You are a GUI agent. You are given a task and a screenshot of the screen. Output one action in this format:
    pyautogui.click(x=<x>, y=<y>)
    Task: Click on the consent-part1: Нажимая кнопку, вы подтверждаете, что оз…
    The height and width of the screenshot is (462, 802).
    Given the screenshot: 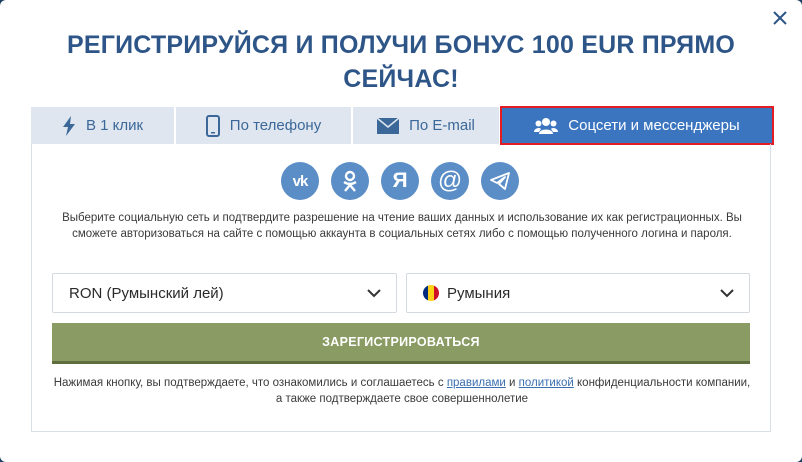 What is the action you would take?
    pyautogui.click(x=250, y=383)
    